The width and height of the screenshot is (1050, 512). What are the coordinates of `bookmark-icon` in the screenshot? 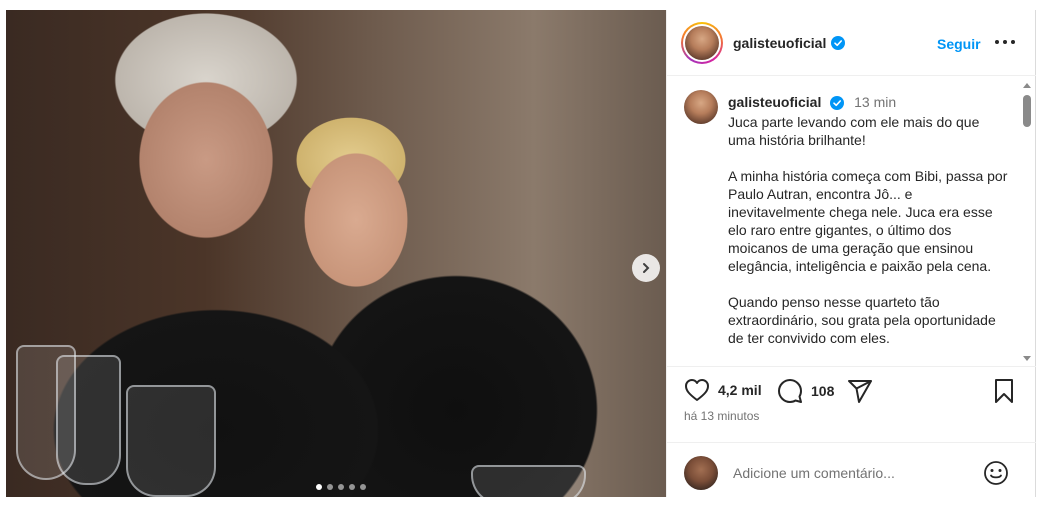 It's located at (1004, 391).